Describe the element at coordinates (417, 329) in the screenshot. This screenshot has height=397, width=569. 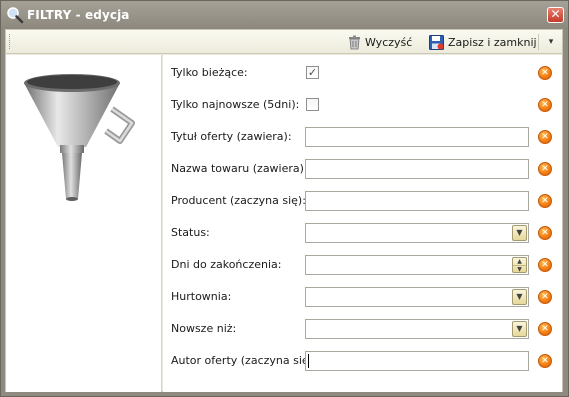
I see `newer-than-combobox: ▼` at that location.